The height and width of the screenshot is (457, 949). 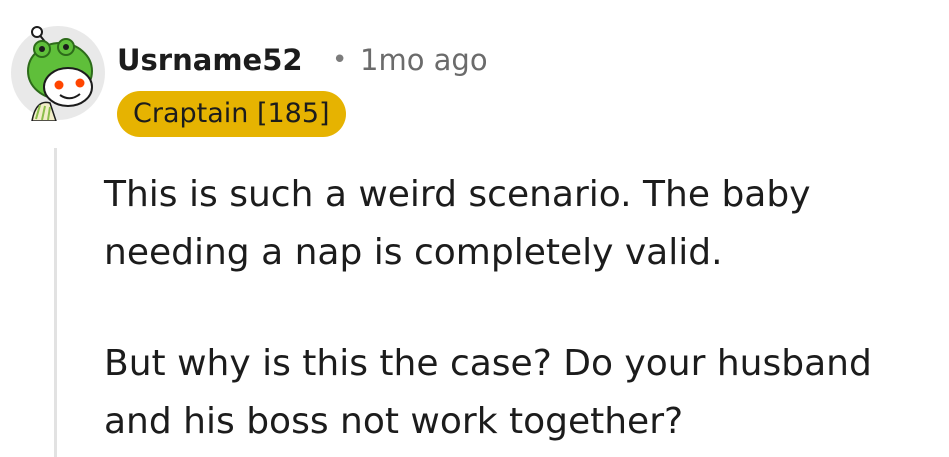 I want to click on username: Usrname52, so click(x=210, y=60).